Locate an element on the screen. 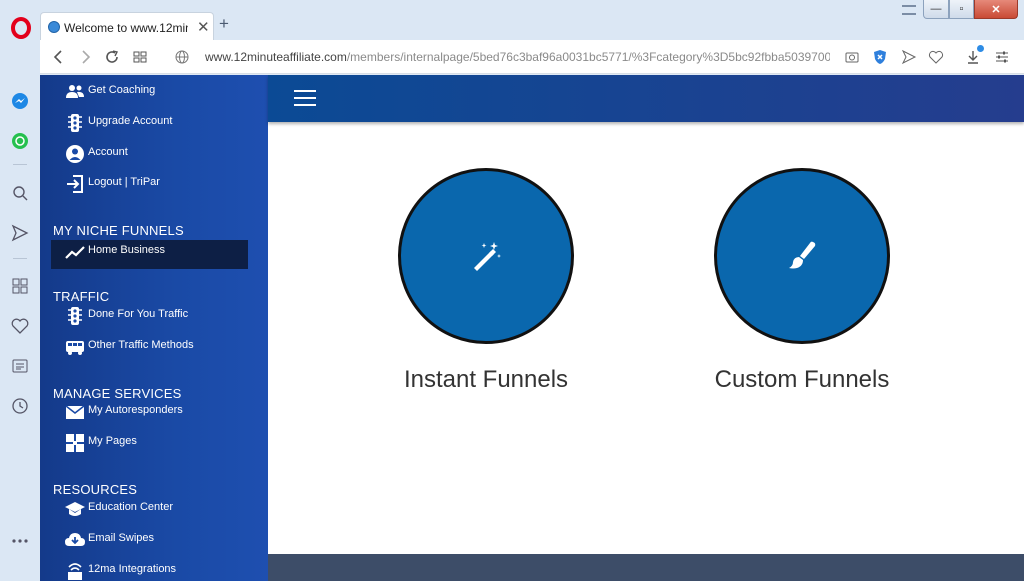 Image resolution: width=1024 pixels, height=581 pixels. window-controls: — ▫ ✕ is located at coordinates (970, 9).